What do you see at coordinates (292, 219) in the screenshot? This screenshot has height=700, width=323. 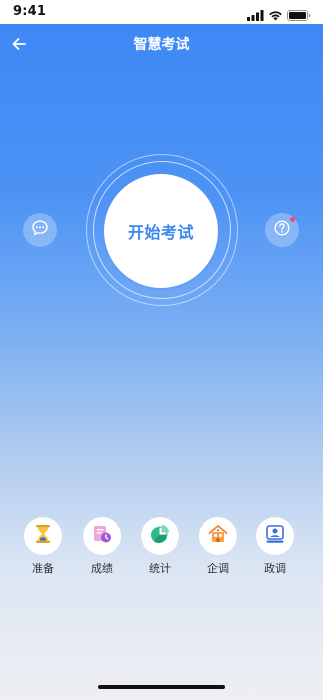 I see `notification-dot` at bounding box center [292, 219].